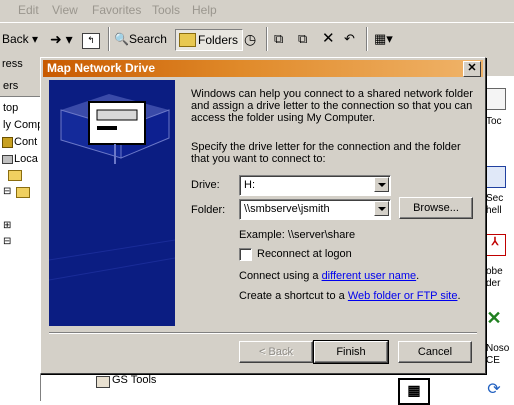 This screenshot has width=514, height=405. Describe the element at coordinates (10, 108) in the screenshot. I see `tree-item-desktop: top` at that location.